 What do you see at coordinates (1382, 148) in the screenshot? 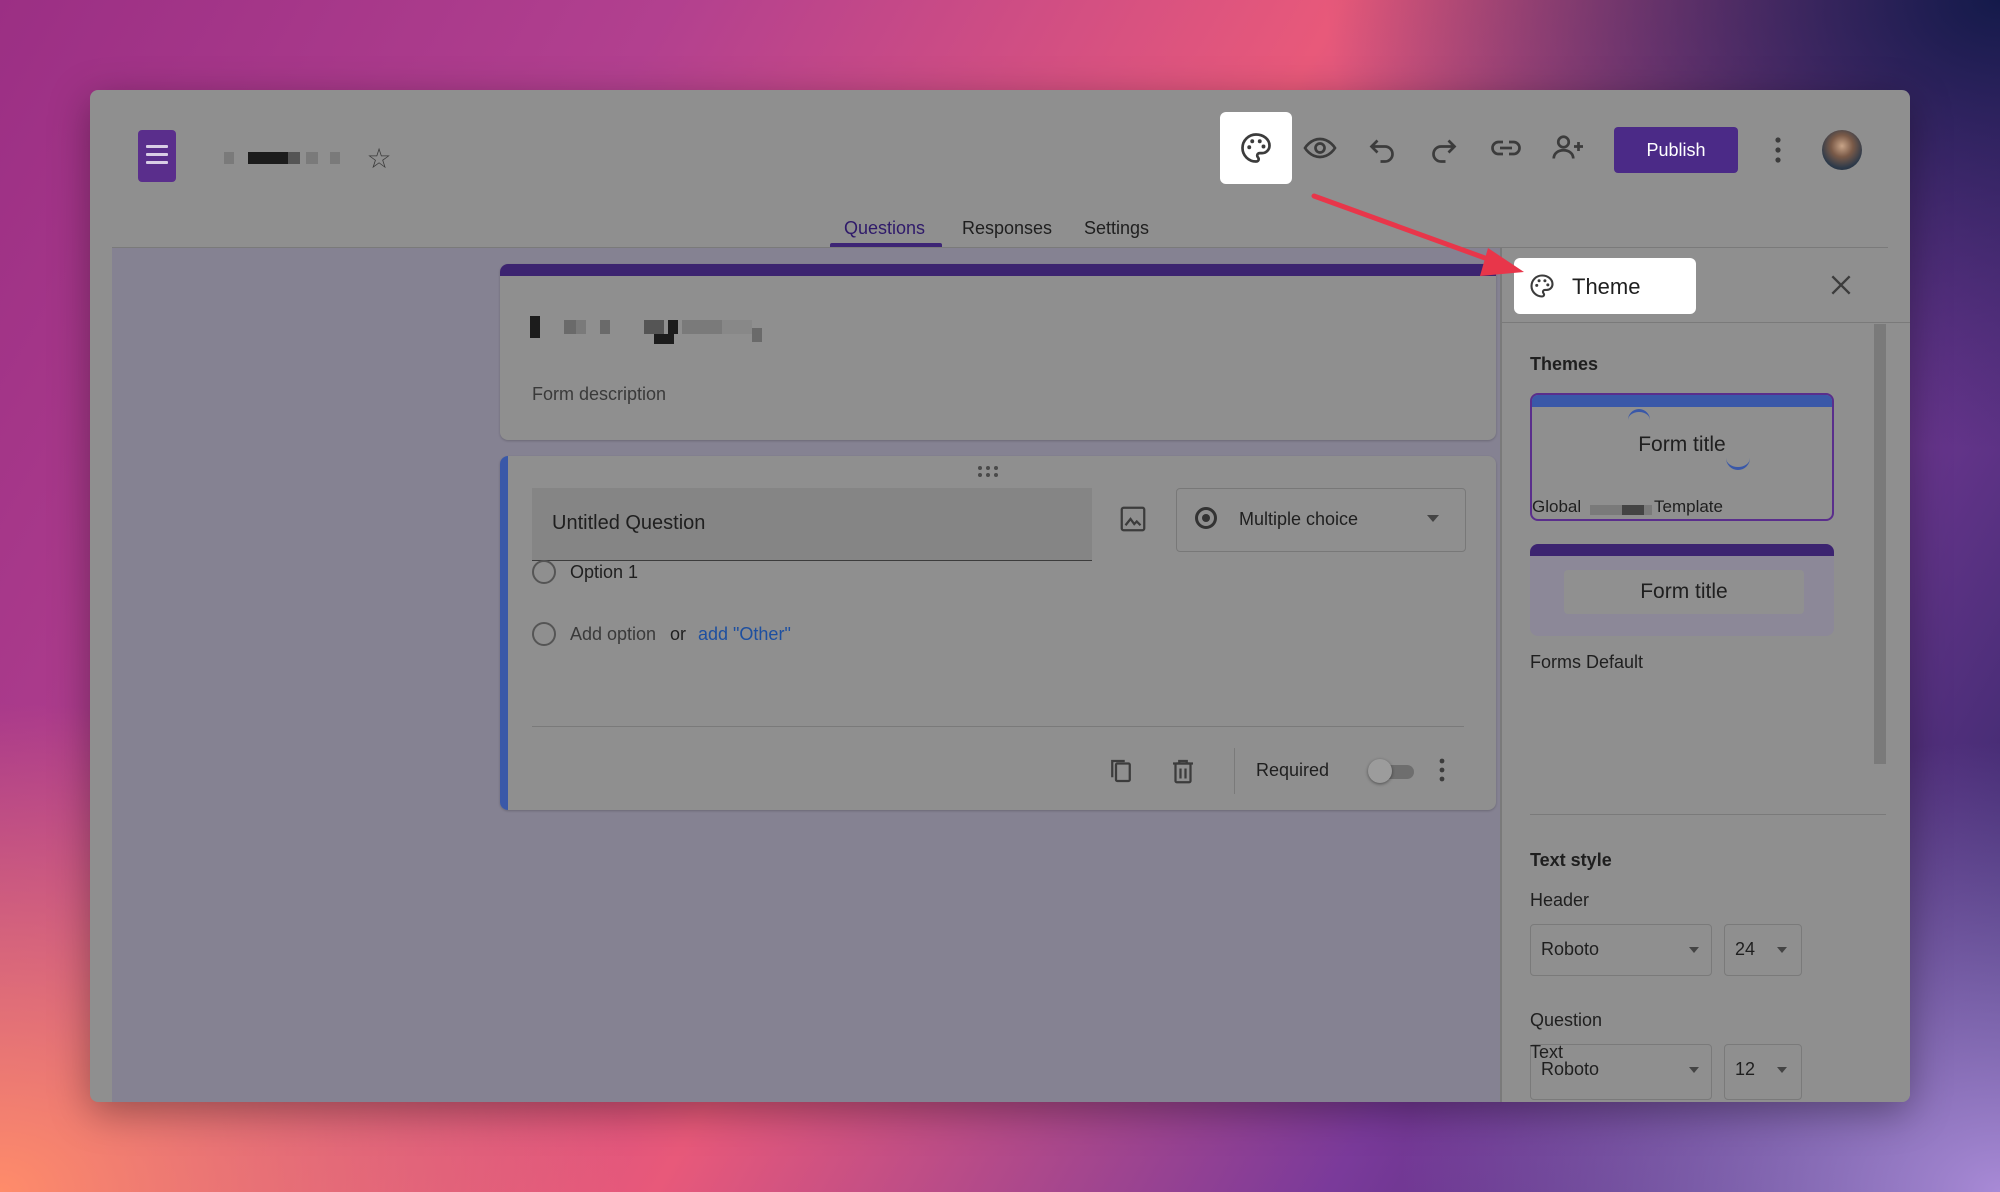
I see `undo-icon` at bounding box center [1382, 148].